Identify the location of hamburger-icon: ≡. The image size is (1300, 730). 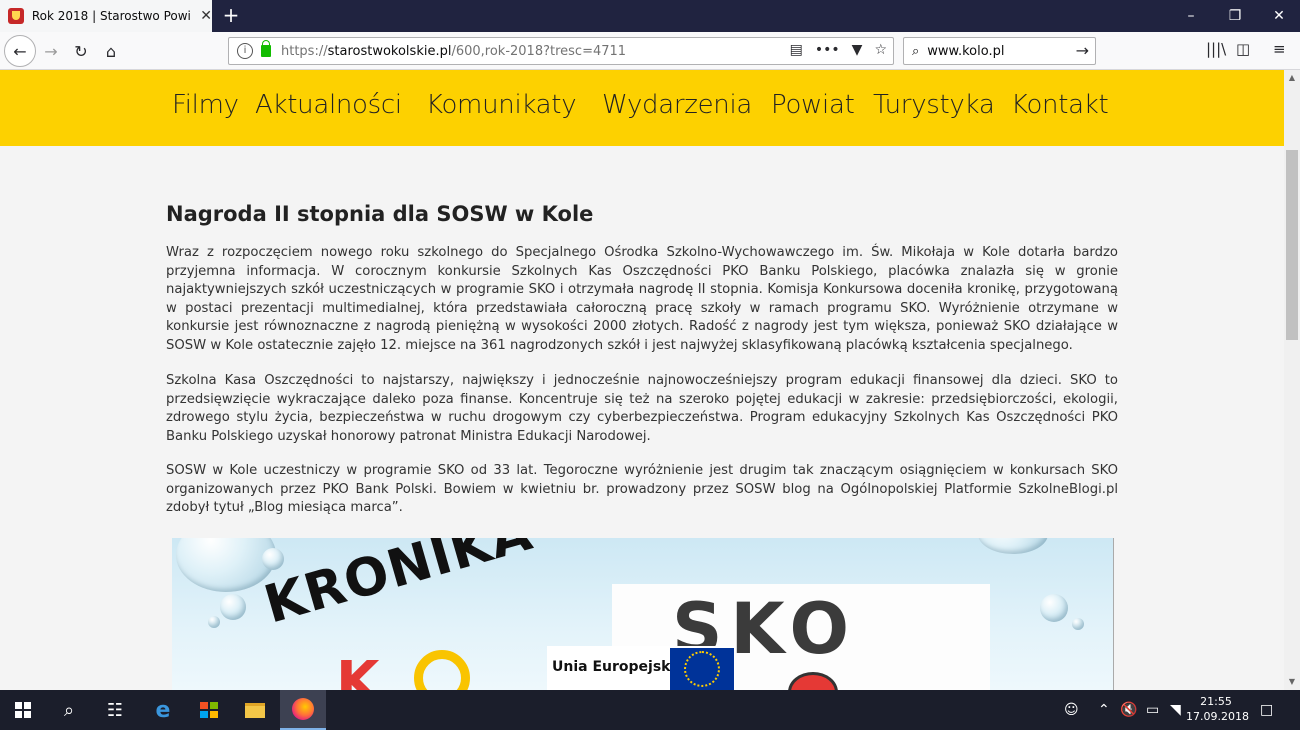
(1279, 49).